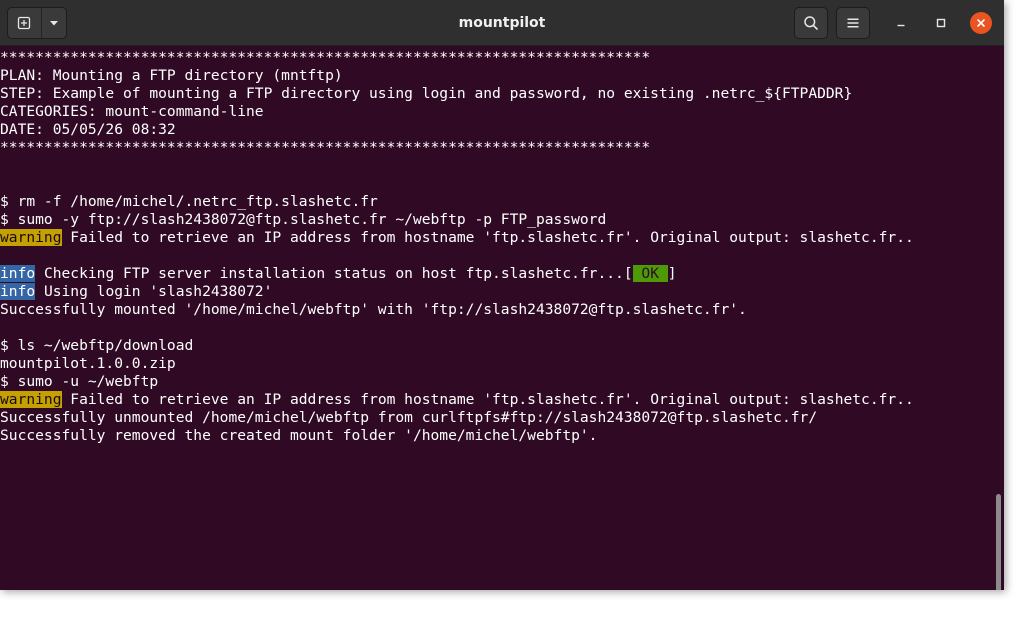 Image resolution: width=1030 pixels, height=618 pixels. I want to click on search-button, so click(811, 23).